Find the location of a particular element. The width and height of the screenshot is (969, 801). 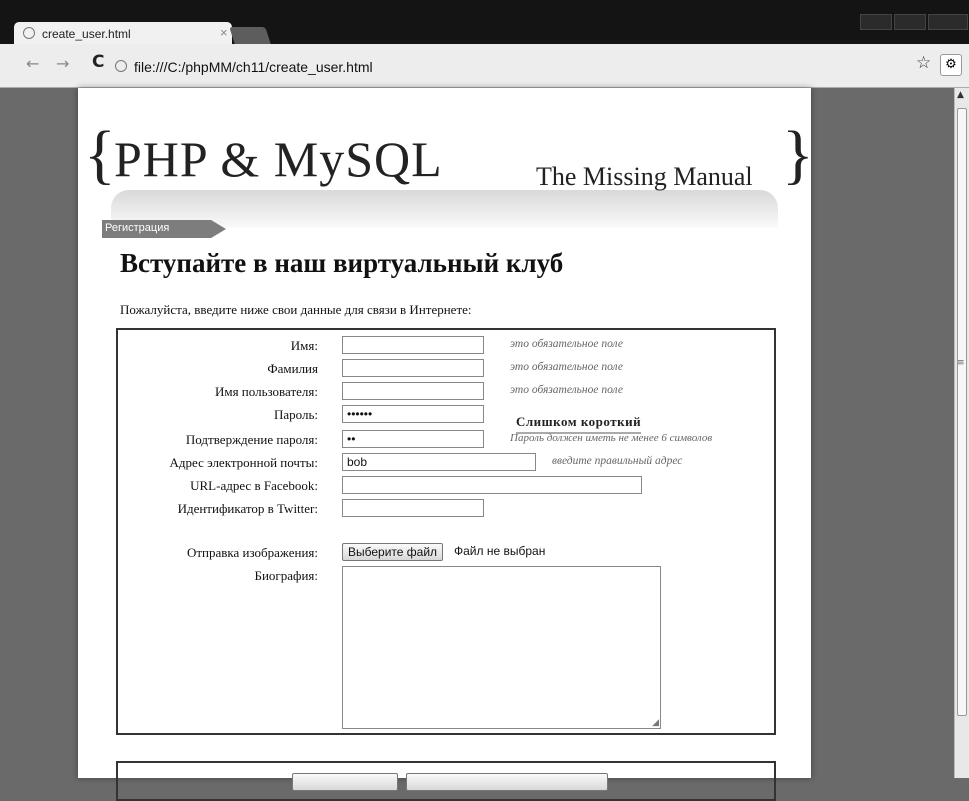

twitter-label: Идентификатор в Twitter: is located at coordinates (247, 508).